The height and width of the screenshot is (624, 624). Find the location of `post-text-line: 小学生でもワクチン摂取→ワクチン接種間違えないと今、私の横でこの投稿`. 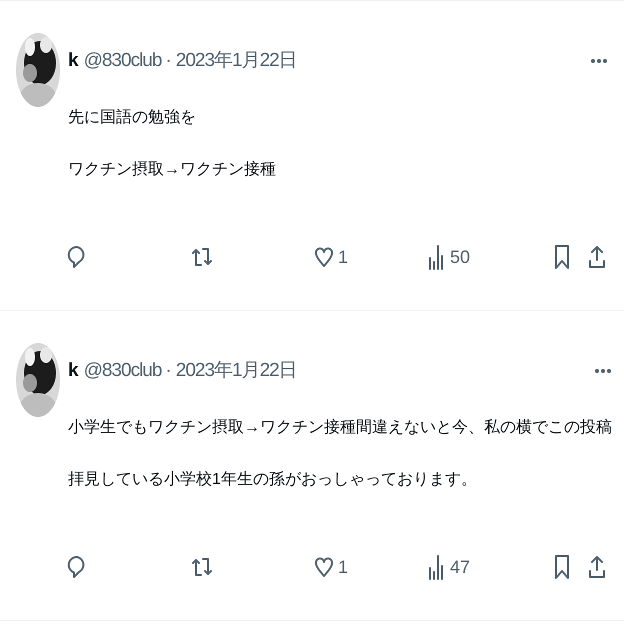

post-text-line: 小学生でもワクチン摂取→ワクチン接種間違えないと今、私の横でこの投稿 is located at coordinates (340, 428).